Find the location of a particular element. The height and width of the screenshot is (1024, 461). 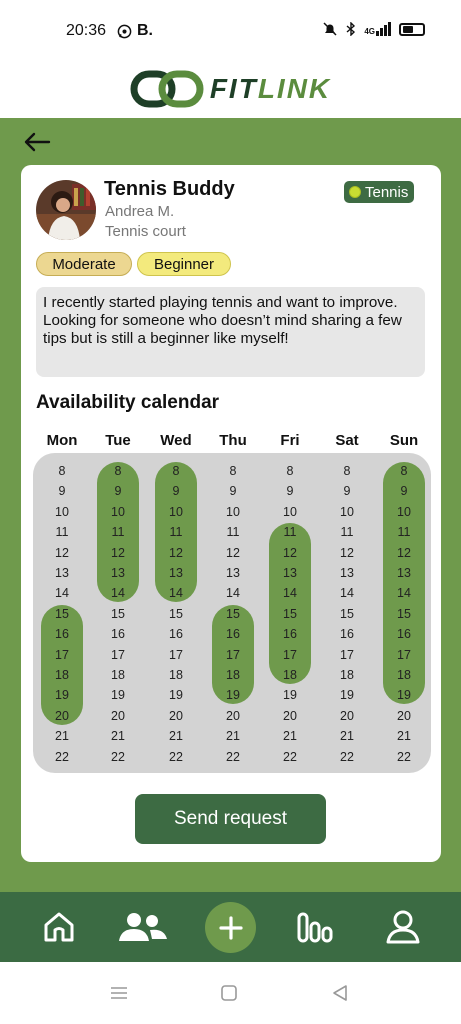

nav-home is located at coordinates (59, 927).